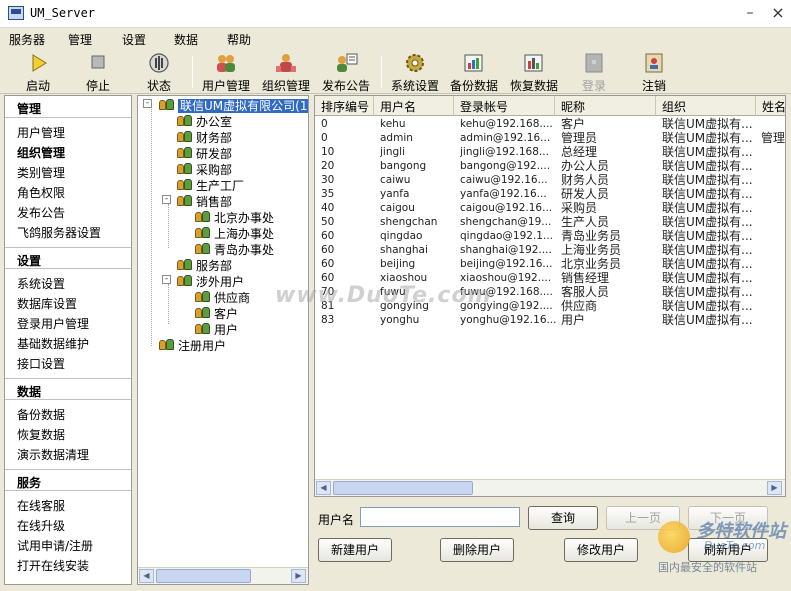  What do you see at coordinates (59, 232) in the screenshot?
I see `nav-item-feige-server-settings: 飞鸽服务器设置` at bounding box center [59, 232].